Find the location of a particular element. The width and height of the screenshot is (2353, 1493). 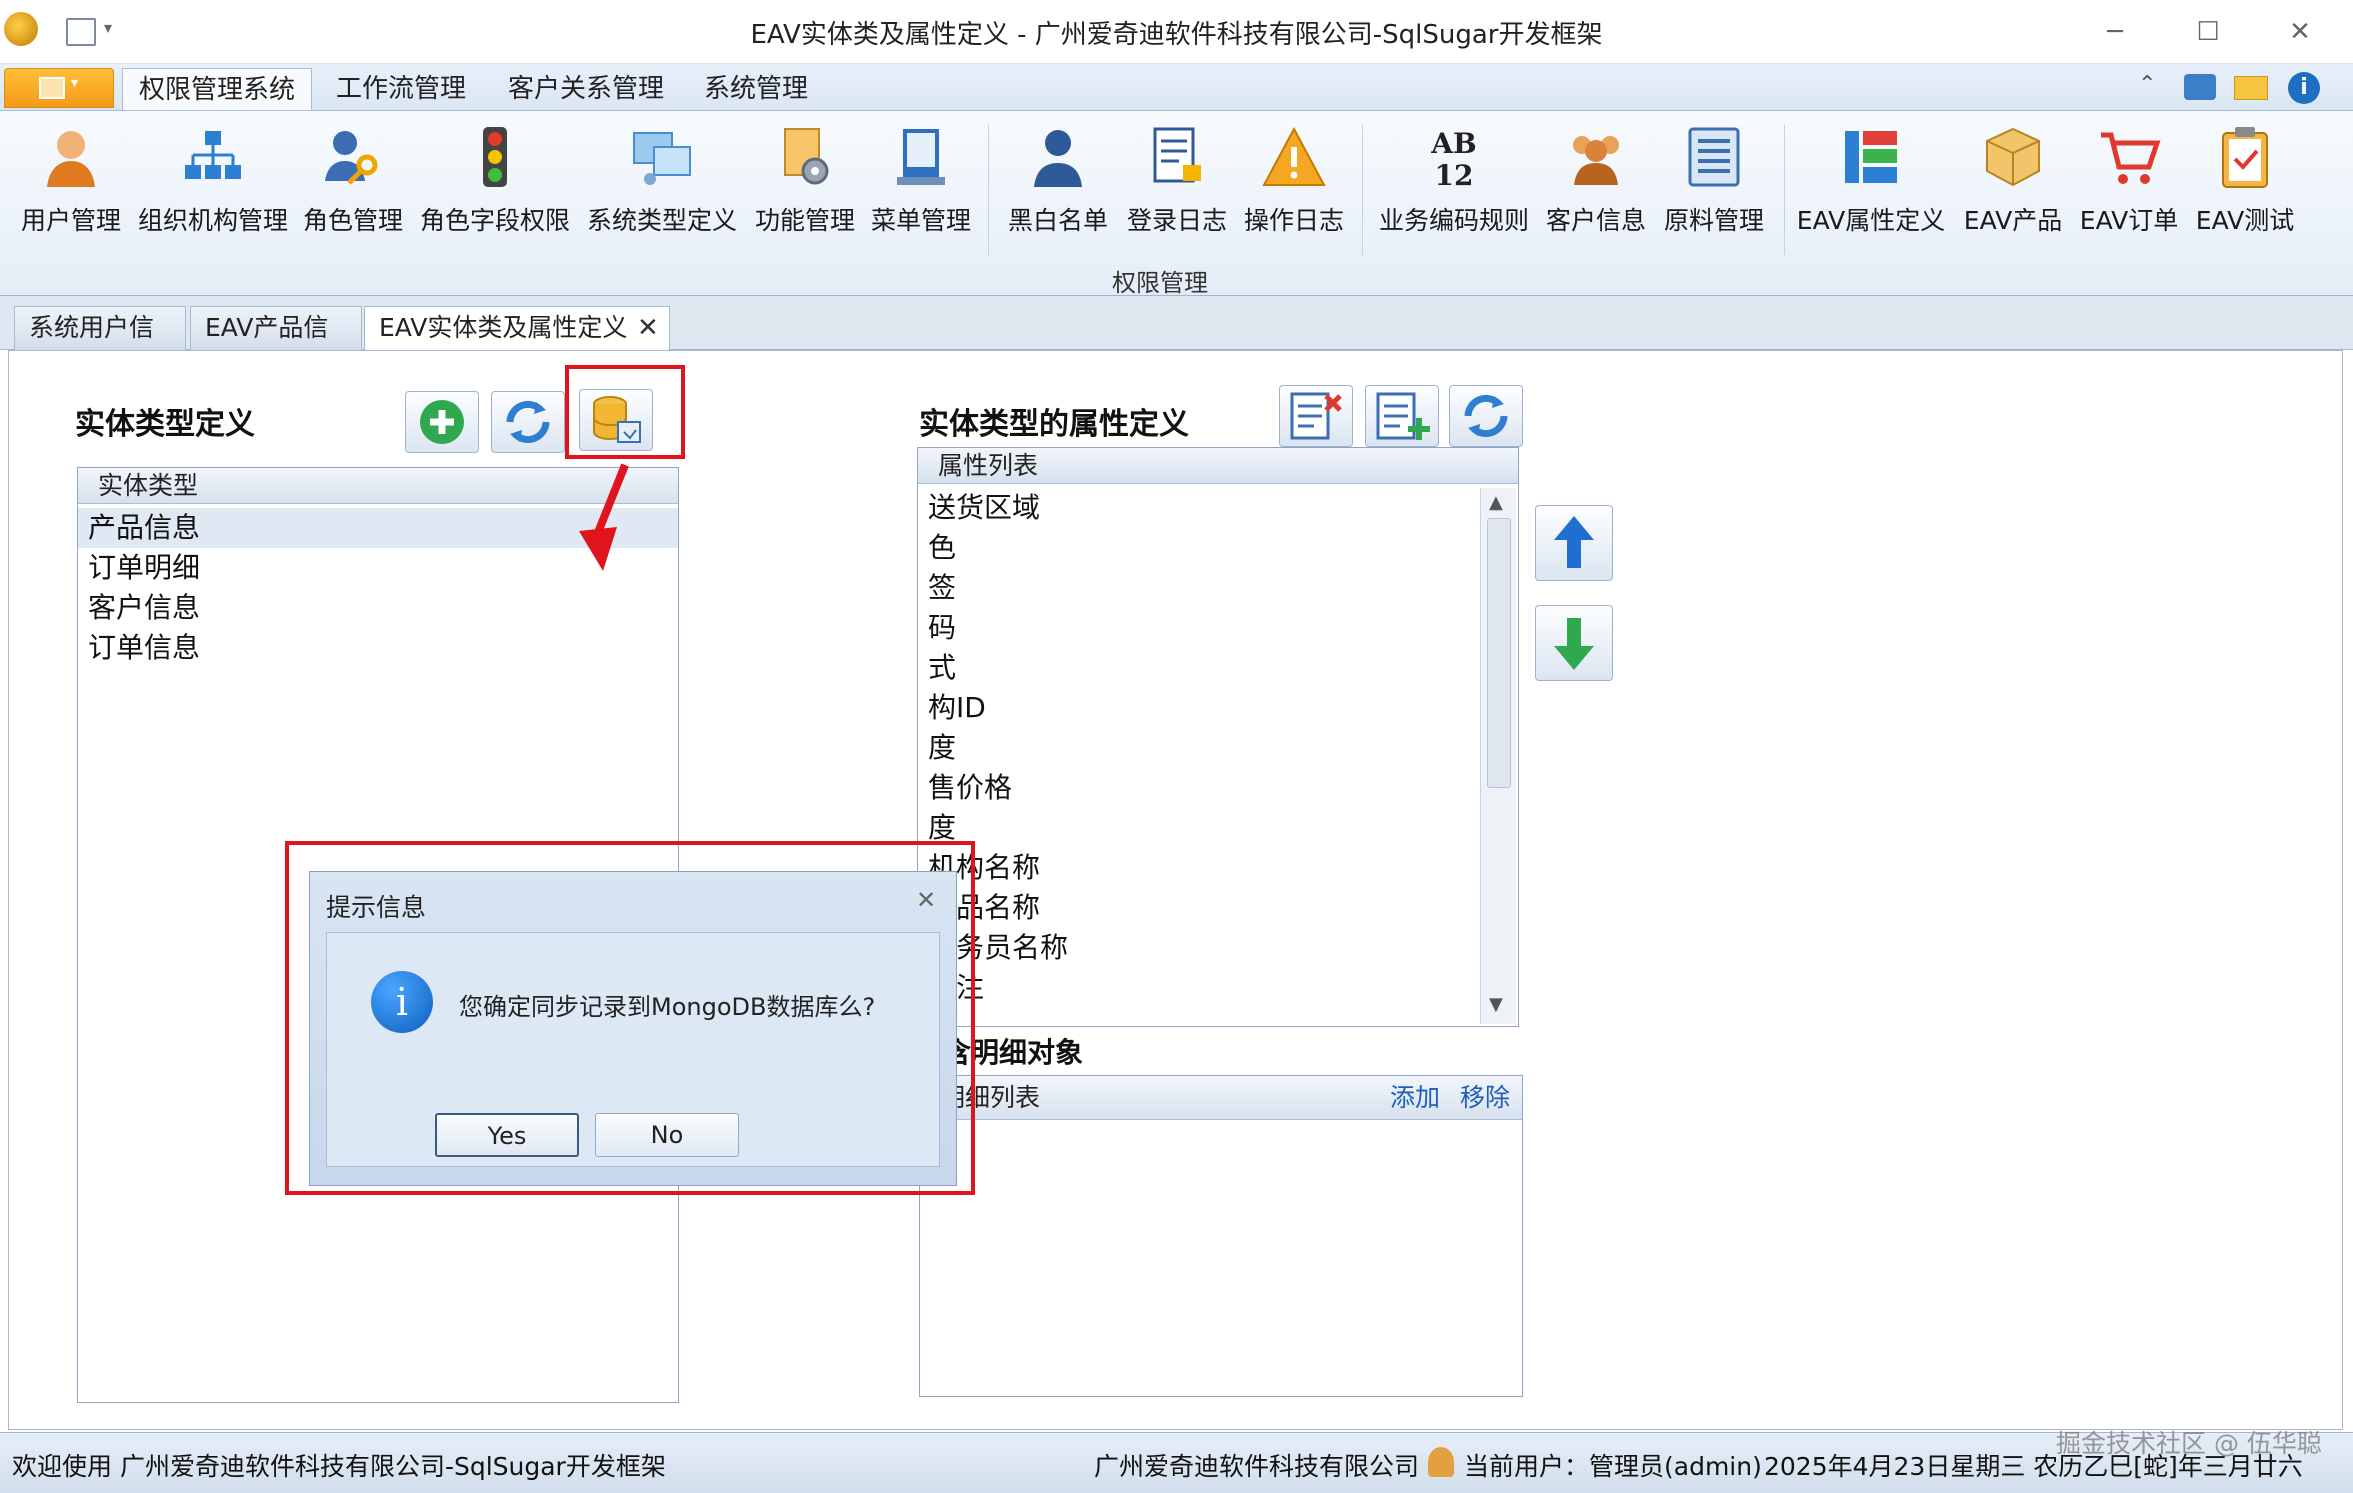

close-tab-icon: ✕ is located at coordinates (648, 328).